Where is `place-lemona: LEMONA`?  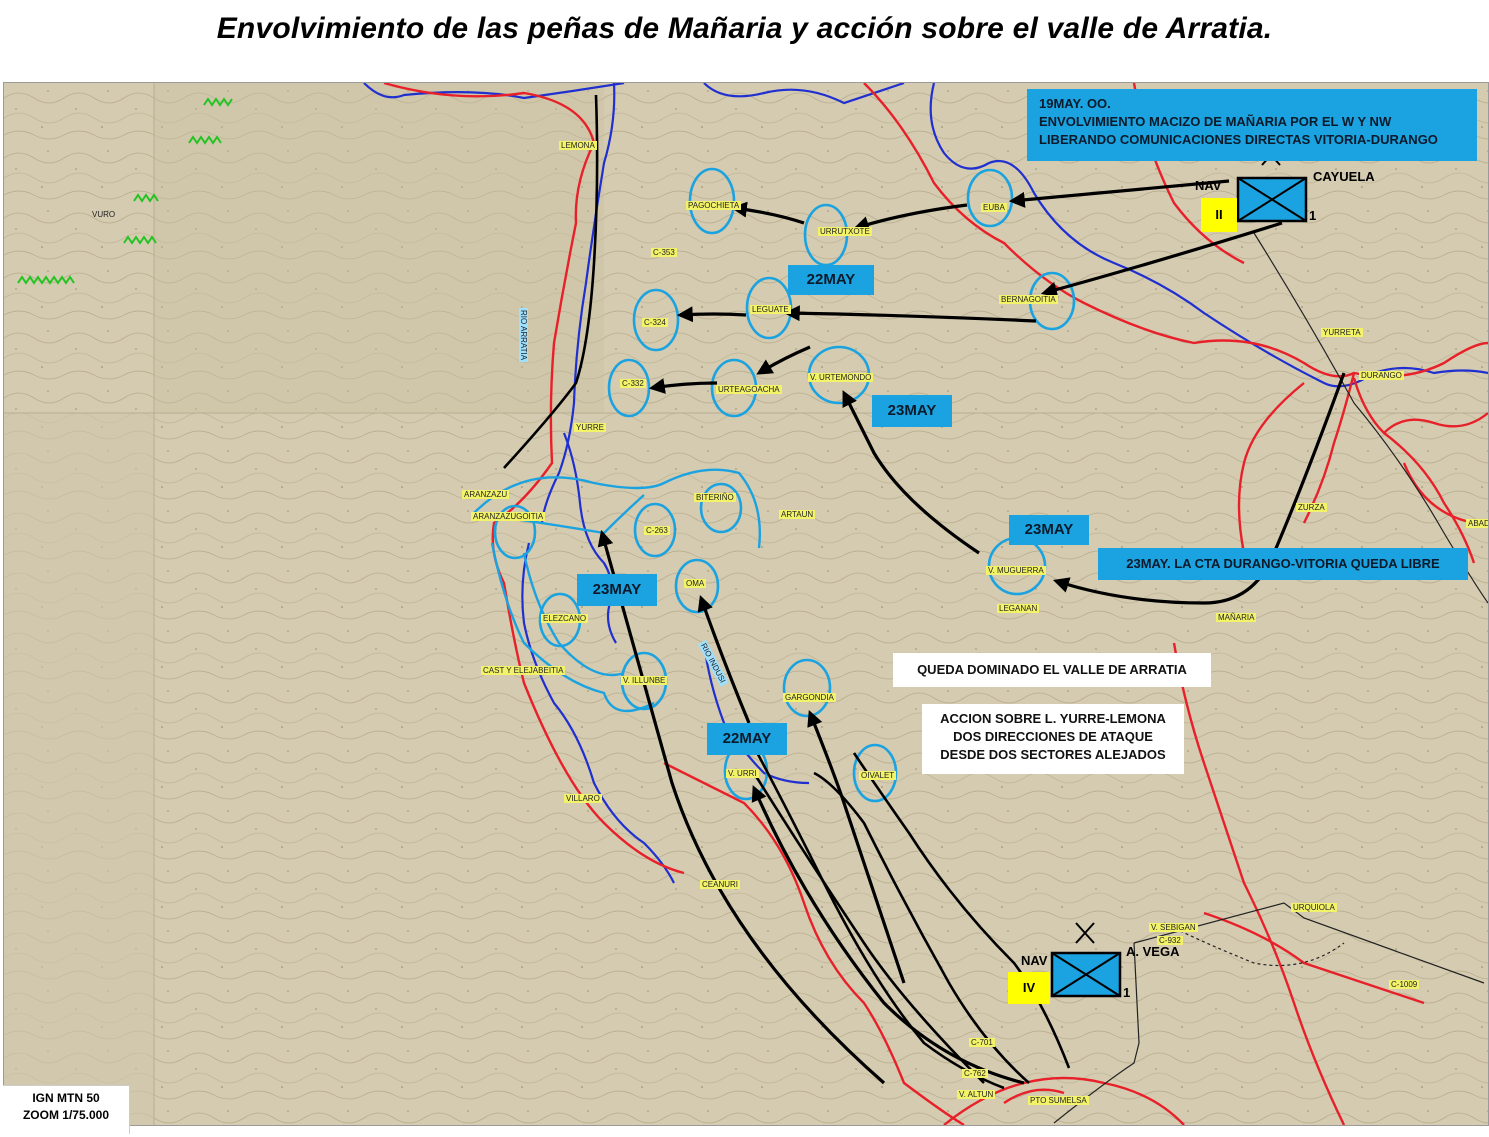
place-lemona: LEMONA is located at coordinates (578, 145).